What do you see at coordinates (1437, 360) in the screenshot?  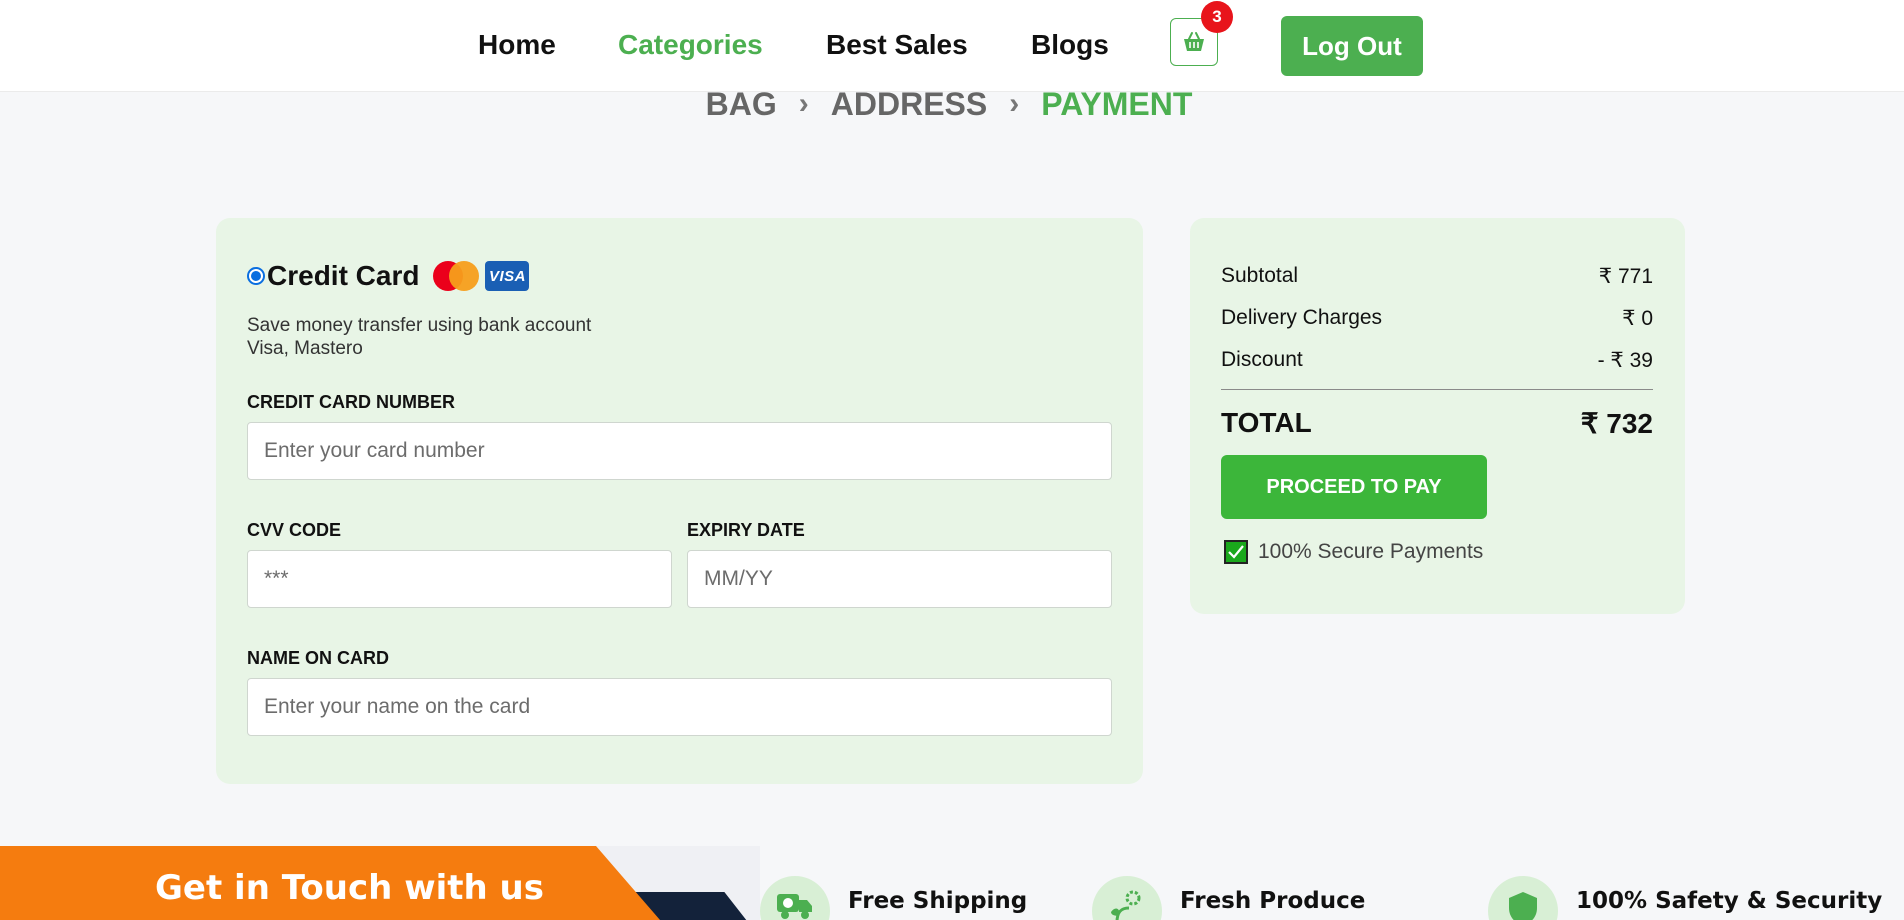 I see `discount-row: Discount - ₹ 39` at bounding box center [1437, 360].